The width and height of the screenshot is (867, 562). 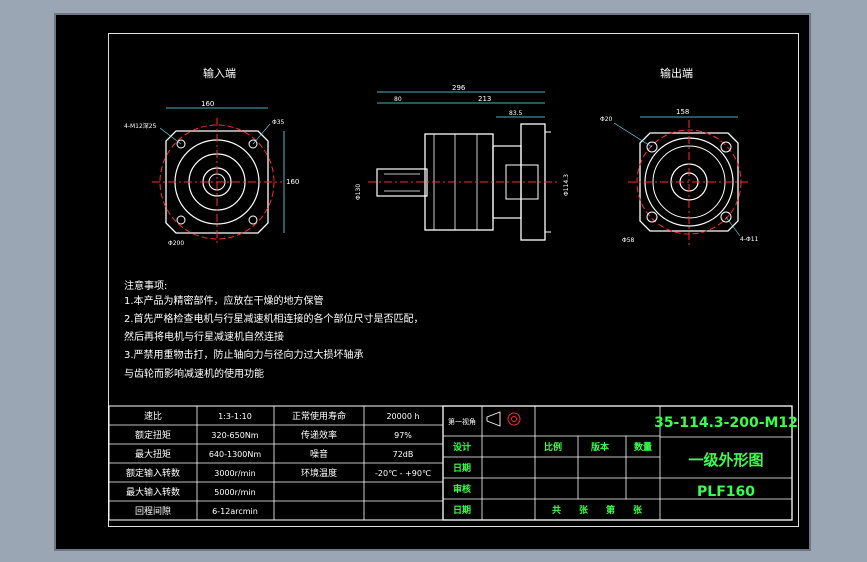 I want to click on table-cell: 环境温度, so click(x=319, y=473).